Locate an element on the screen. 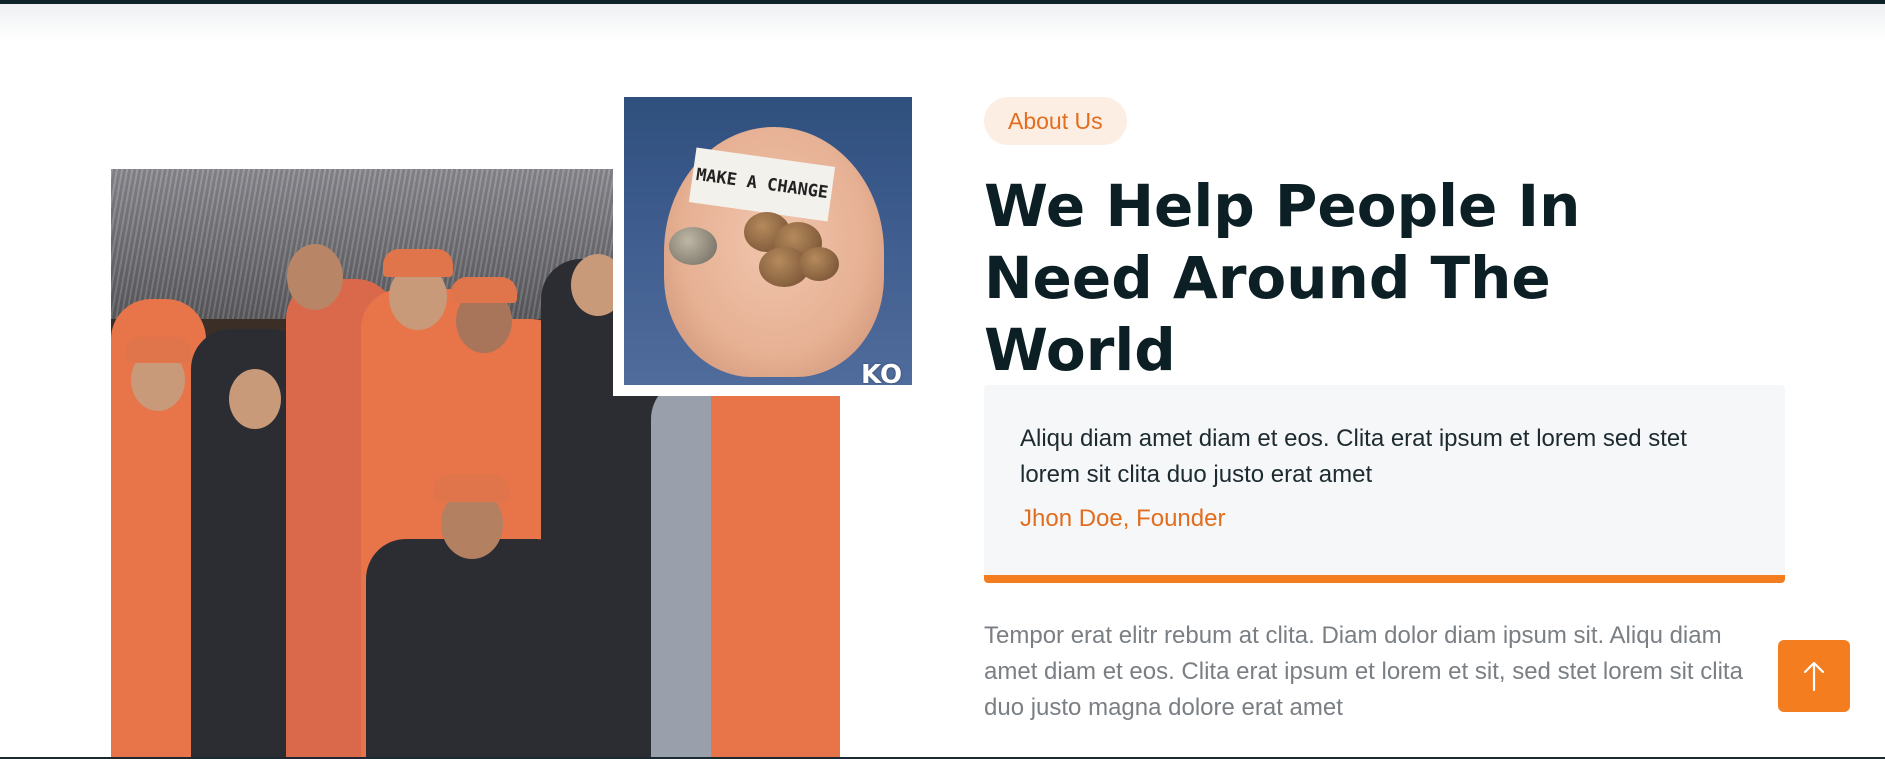  quote-author: Jhon Doe, Founder is located at coordinates (1123, 518).